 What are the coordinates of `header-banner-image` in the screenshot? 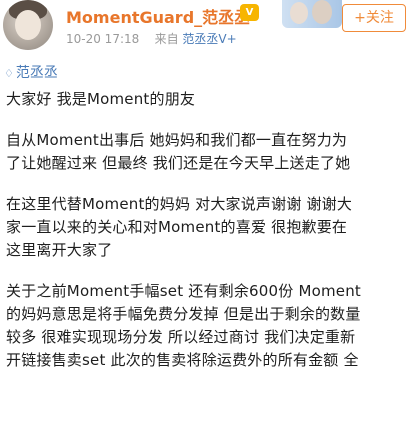 It's located at (312, 14).